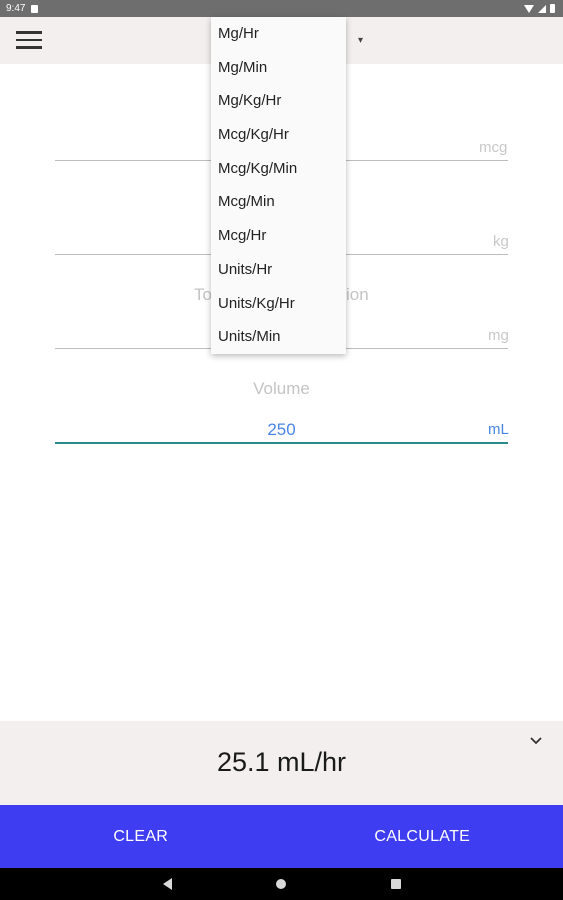 Image resolution: width=563 pixels, height=900 pixels. I want to click on dropdown-item: Units/Min, so click(278, 337).